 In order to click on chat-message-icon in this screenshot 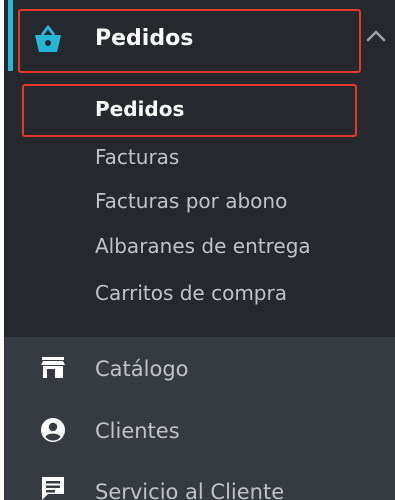, I will do `click(53, 488)`.